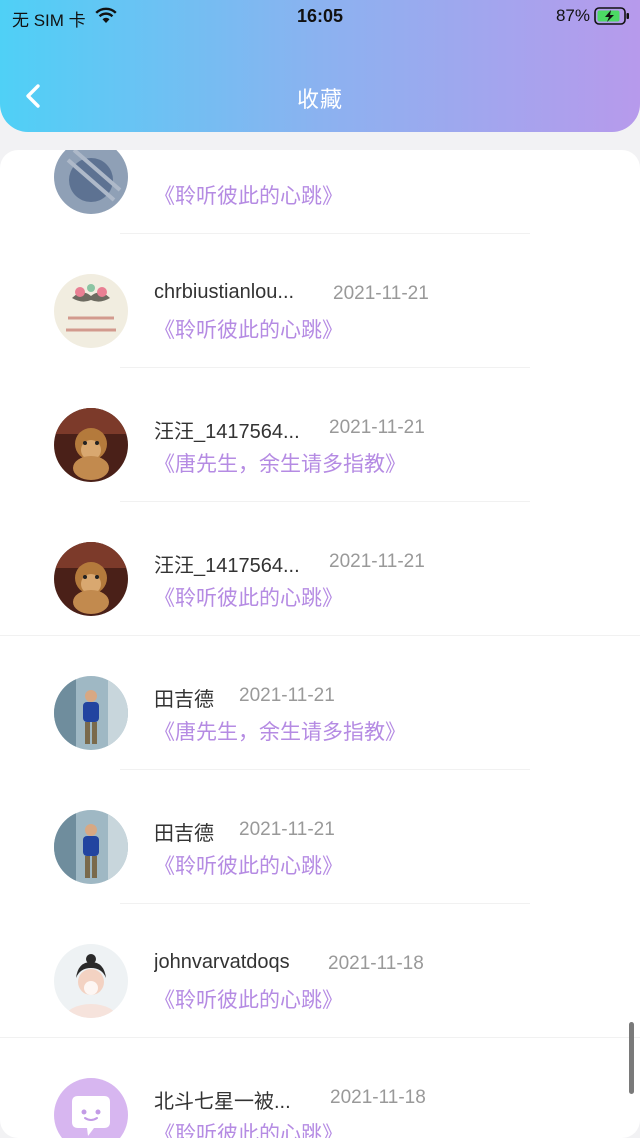  What do you see at coordinates (320, 435) in the screenshot?
I see `list-item: 汪汪_1417564... 2021-11-21 《唐先生，余生请多指教》` at bounding box center [320, 435].